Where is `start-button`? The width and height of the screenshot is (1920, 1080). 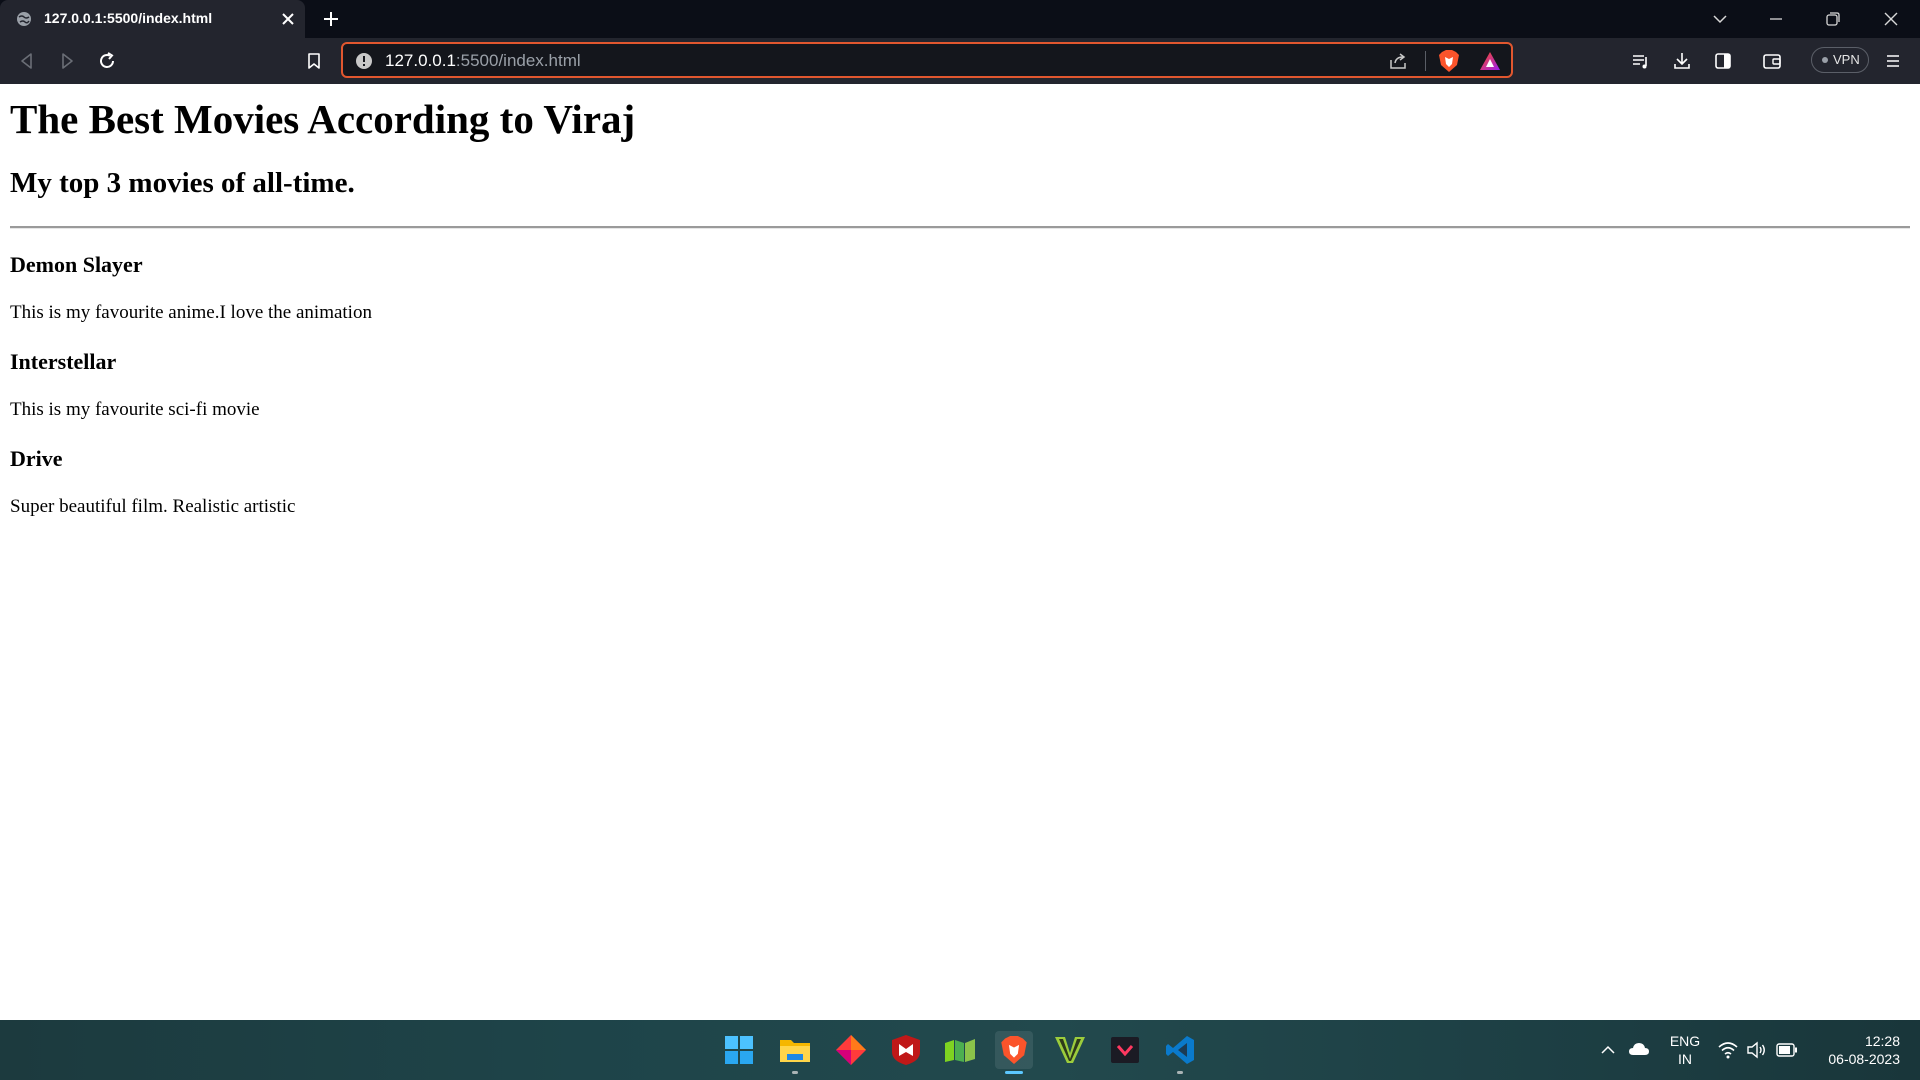
start-button is located at coordinates (739, 1050).